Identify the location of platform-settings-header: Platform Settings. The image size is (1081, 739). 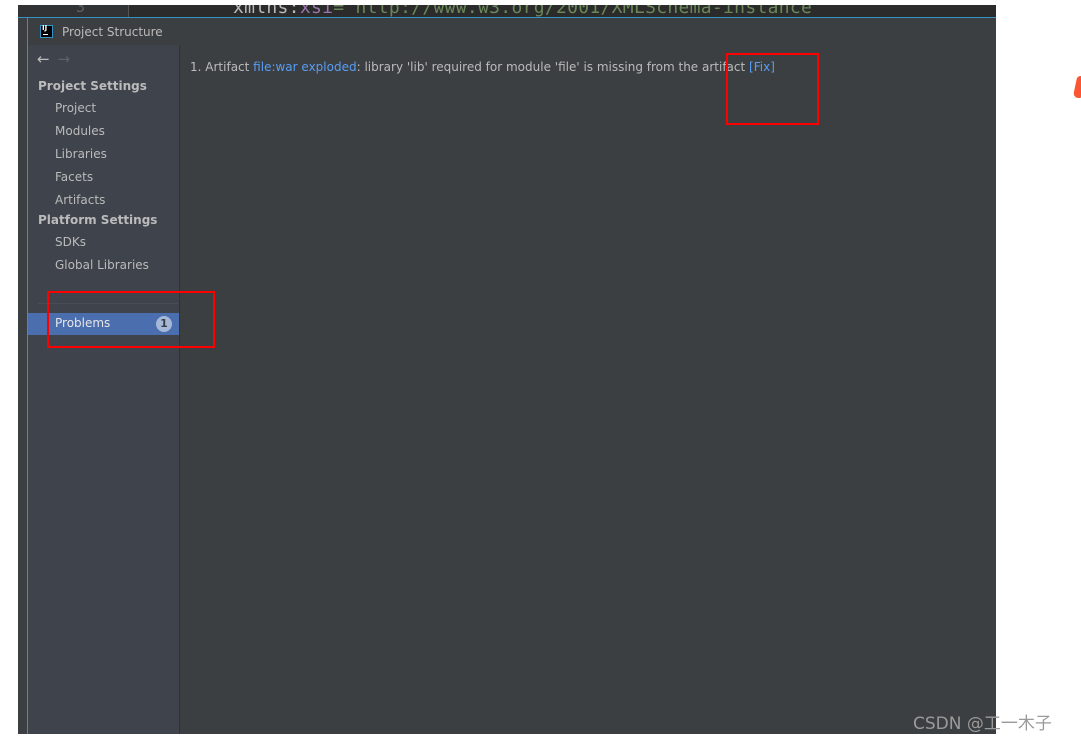
(98, 220).